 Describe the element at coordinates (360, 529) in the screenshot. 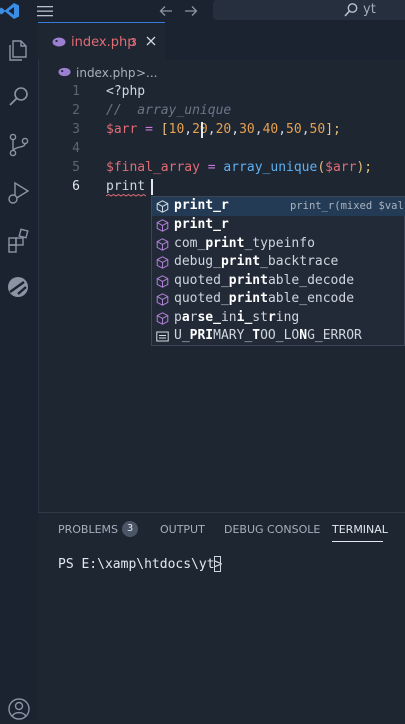

I see `tab-terminal: TERMINAL` at that location.